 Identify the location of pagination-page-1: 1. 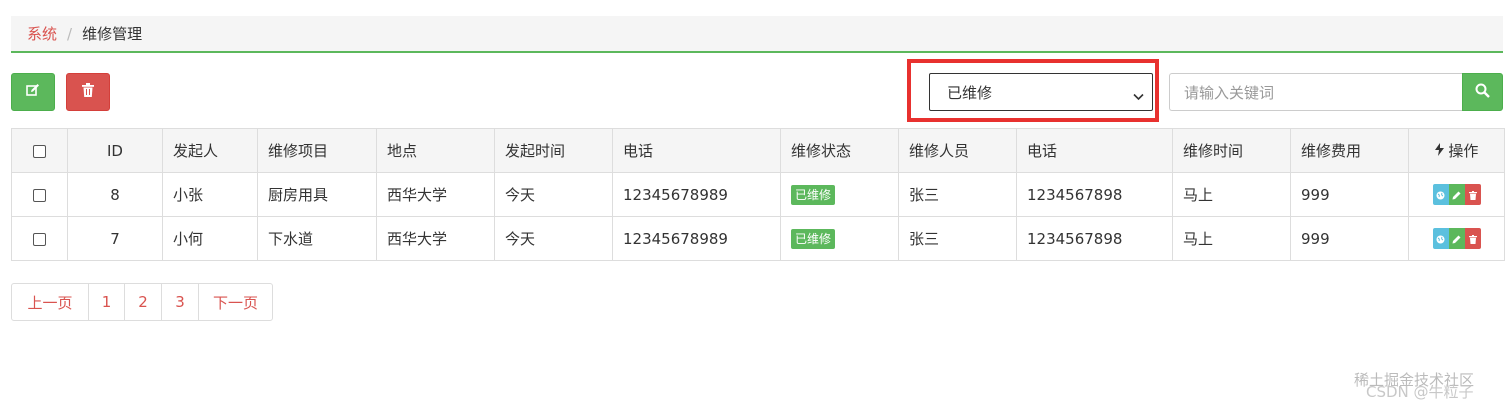
(106, 302).